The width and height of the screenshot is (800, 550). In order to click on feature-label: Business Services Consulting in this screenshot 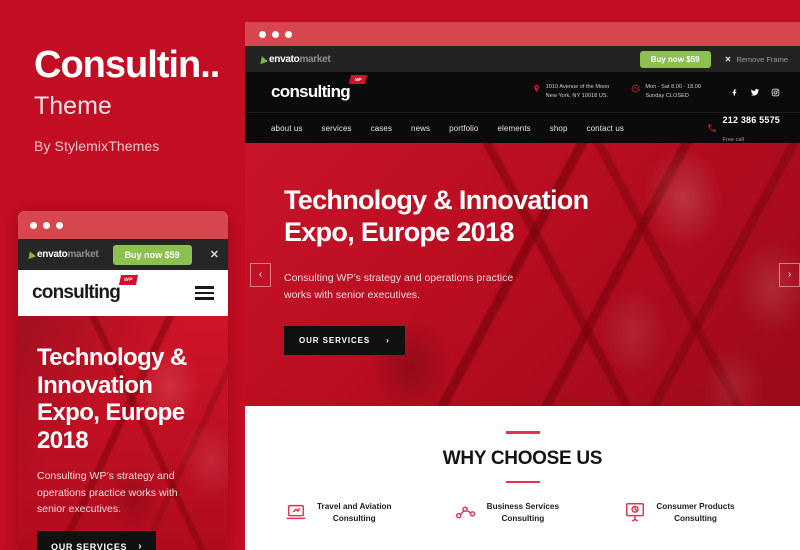, I will do `click(523, 512)`.